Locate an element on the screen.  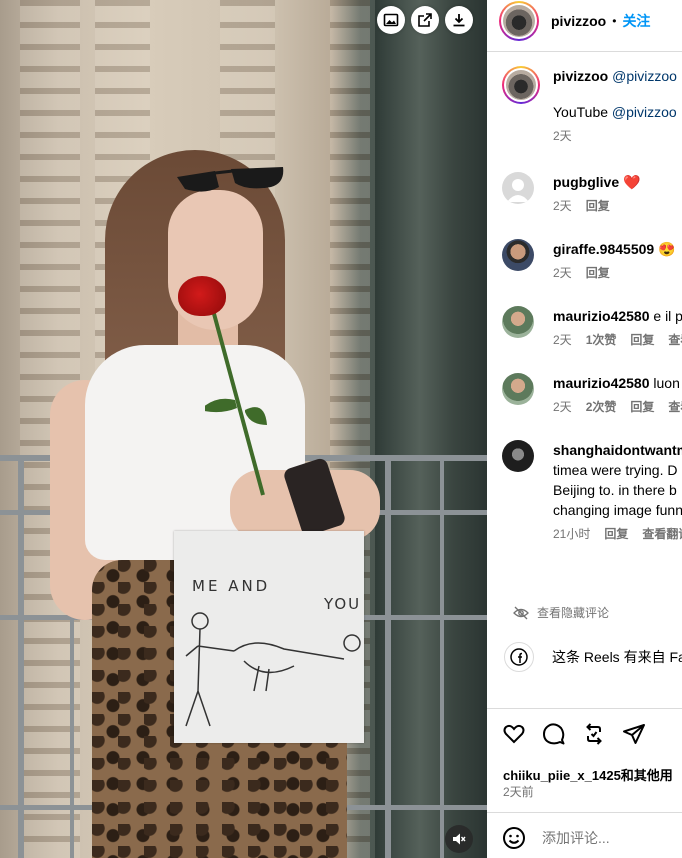
source-note-text: 这条 Reels 有来自 Fa is located at coordinates (617, 657).